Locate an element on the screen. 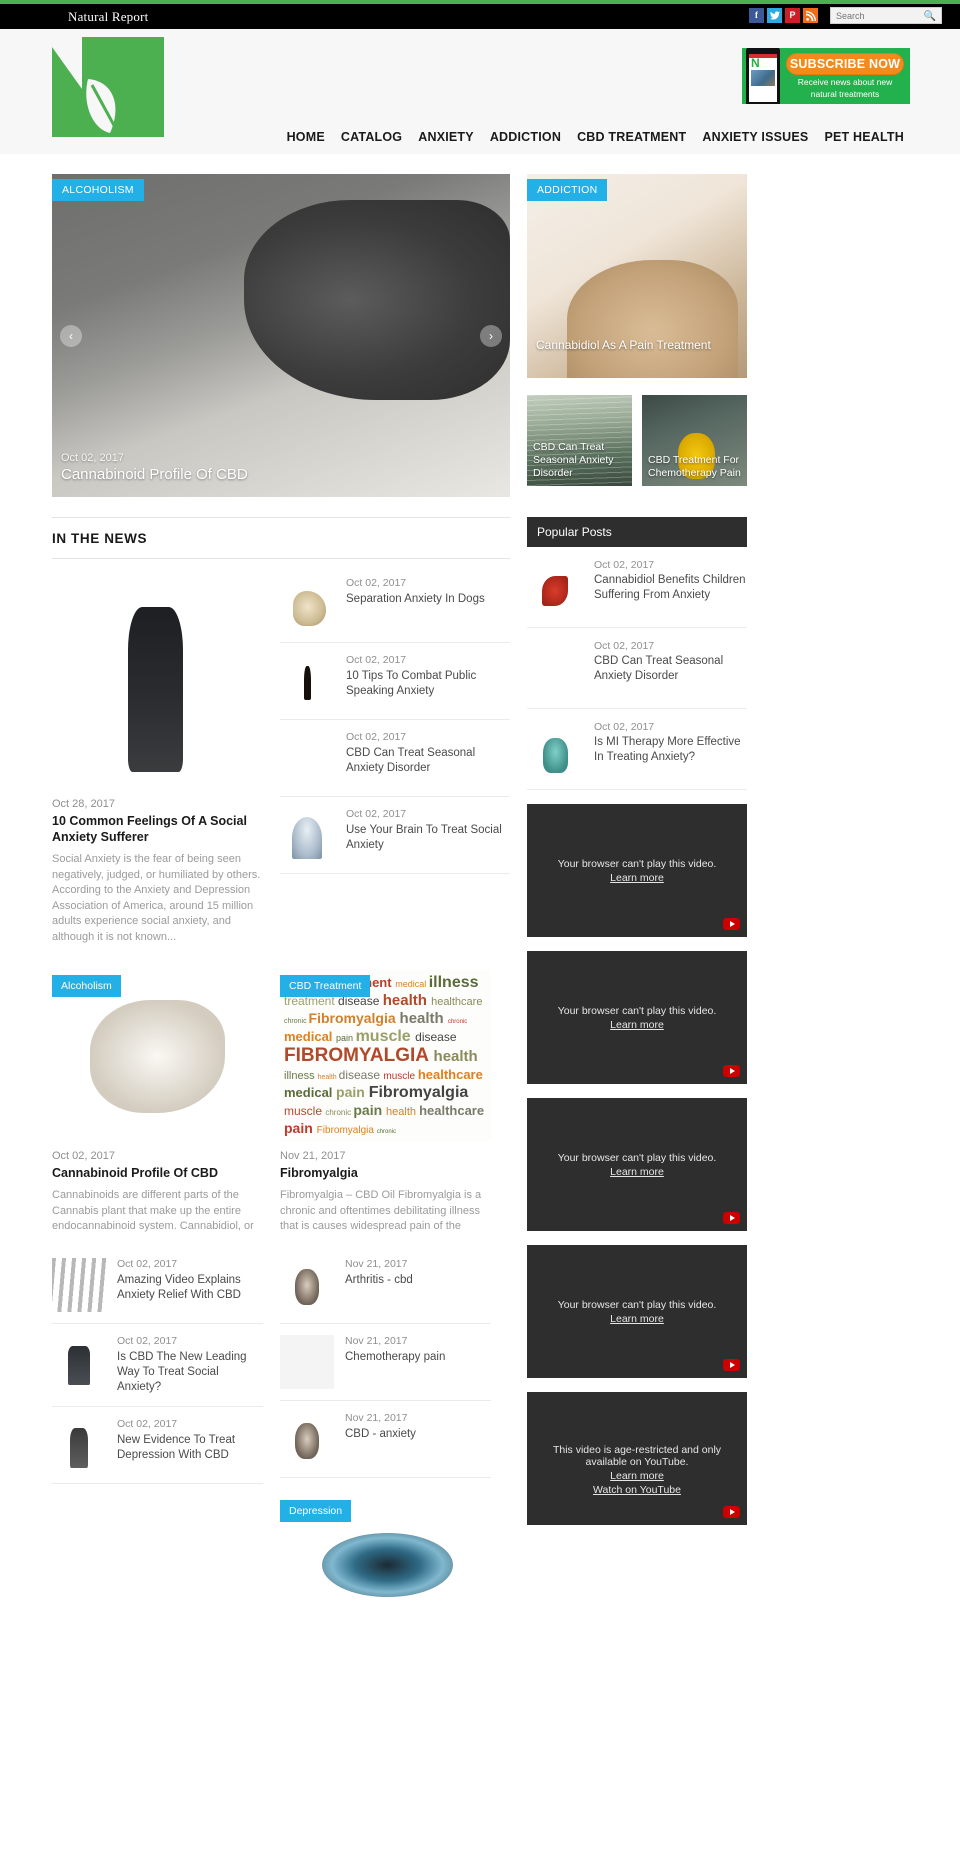 Image resolution: width=960 pixels, height=1875 pixels. list-item: Oct 02, 2017 Separation Anxiety In Dogs is located at coordinates (395, 610).